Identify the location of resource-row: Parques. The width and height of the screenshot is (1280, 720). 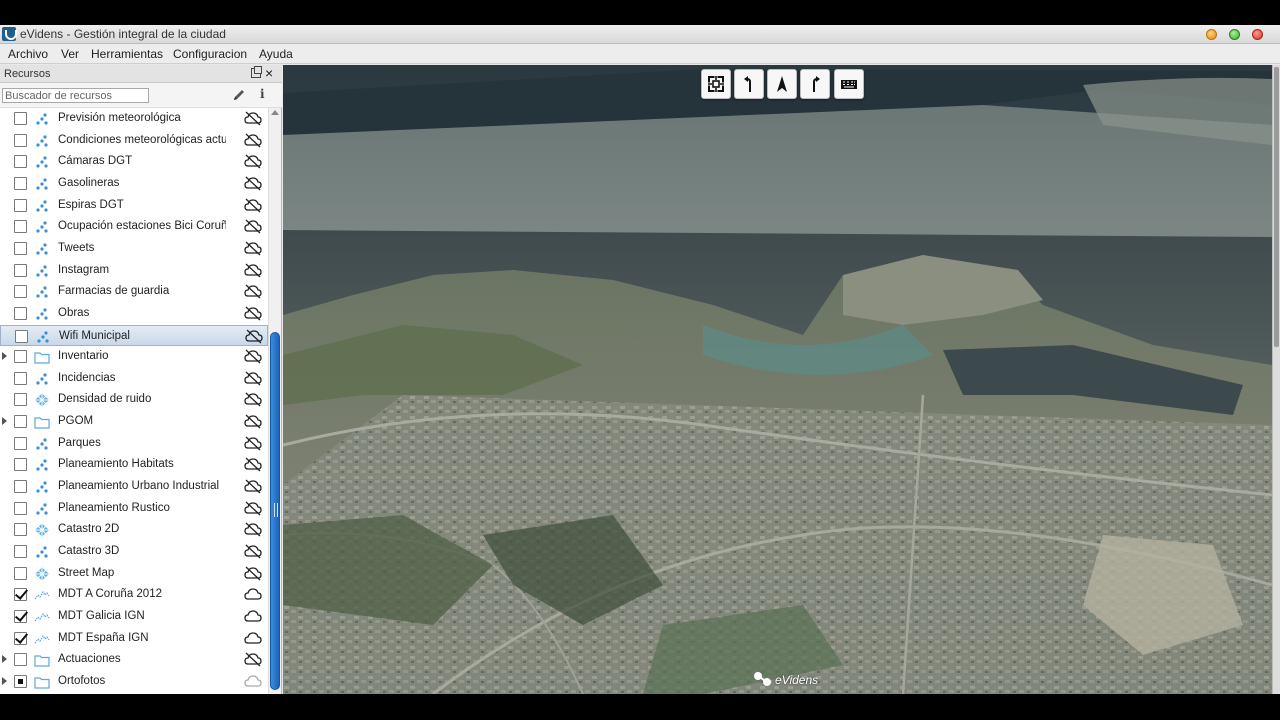
(134, 443).